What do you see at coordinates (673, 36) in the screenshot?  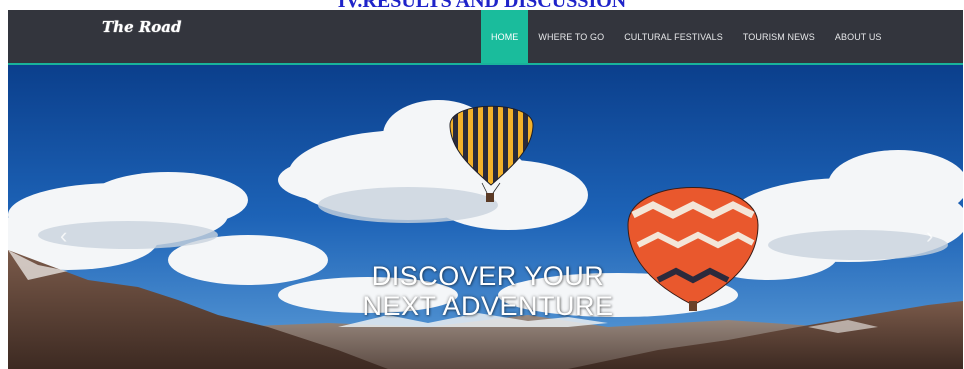 I see `nav-cultural-festivals: CULTURAL FESTIVALS` at bounding box center [673, 36].